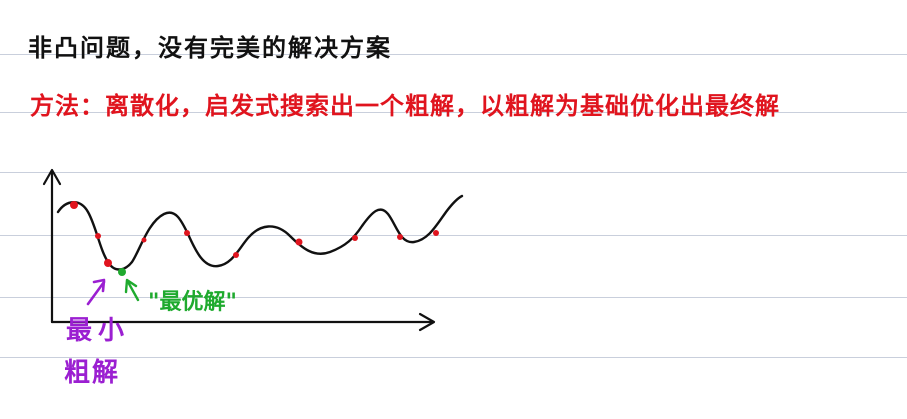 The image size is (907, 419). What do you see at coordinates (260, 232) in the screenshot?
I see `objective-curve` at bounding box center [260, 232].